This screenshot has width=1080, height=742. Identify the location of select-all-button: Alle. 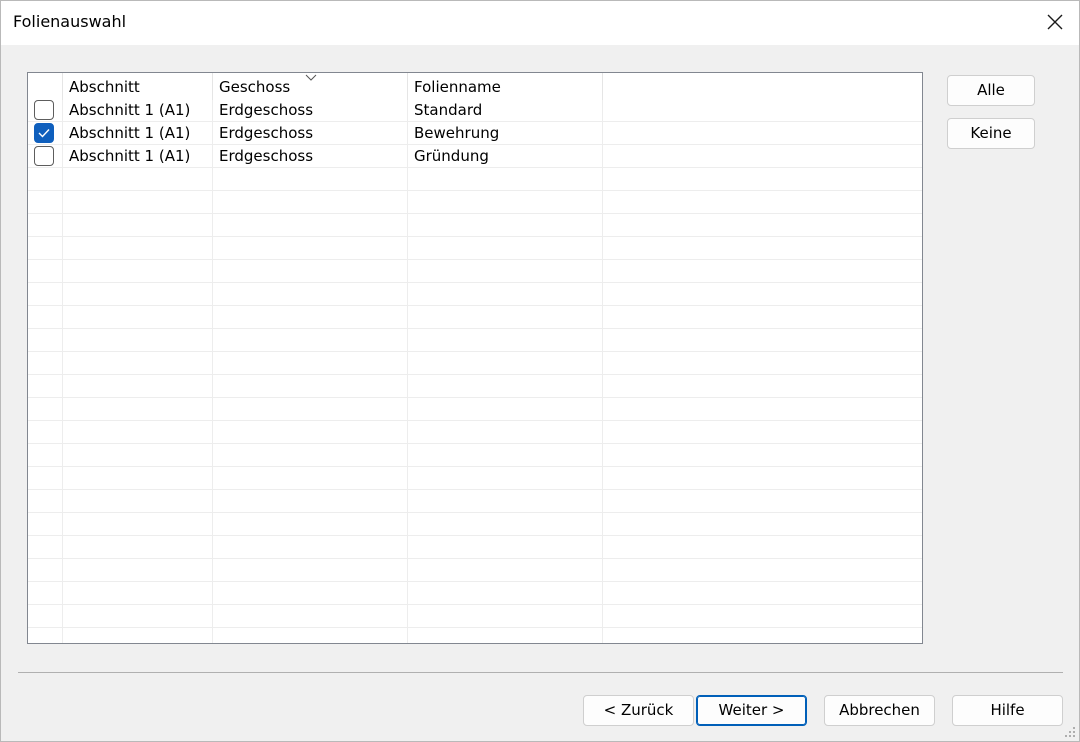
(991, 90).